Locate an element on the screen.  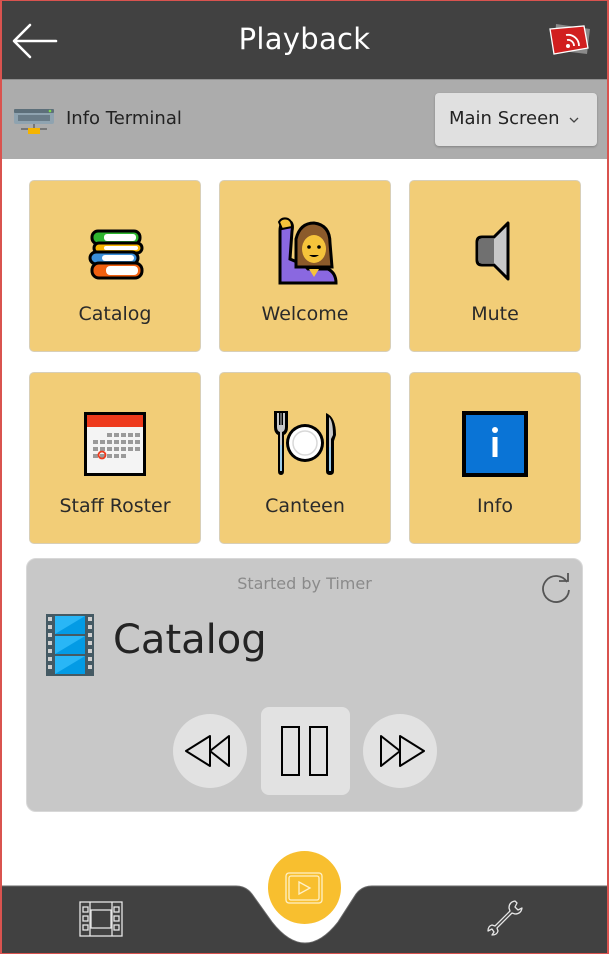
tile-canteen: Canteen is located at coordinates (305, 458).